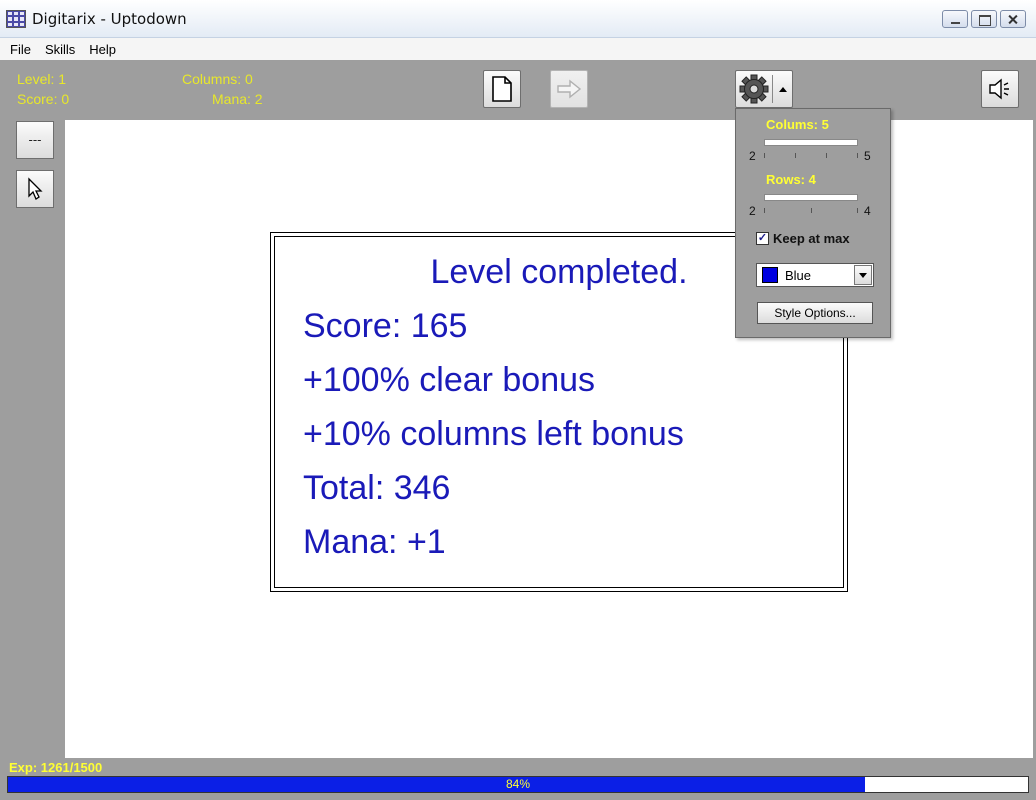 The height and width of the screenshot is (800, 1036). Describe the element at coordinates (35, 140) in the screenshot. I see `more-button: ---` at that location.